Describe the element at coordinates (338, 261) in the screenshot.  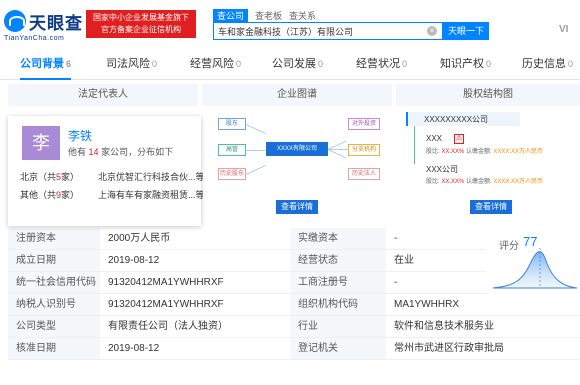
I see `label-business-status: 经营状态` at that location.